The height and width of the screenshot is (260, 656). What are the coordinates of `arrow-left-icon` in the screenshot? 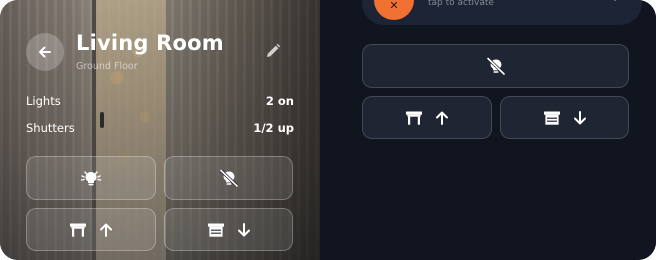 It's located at (45, 52).